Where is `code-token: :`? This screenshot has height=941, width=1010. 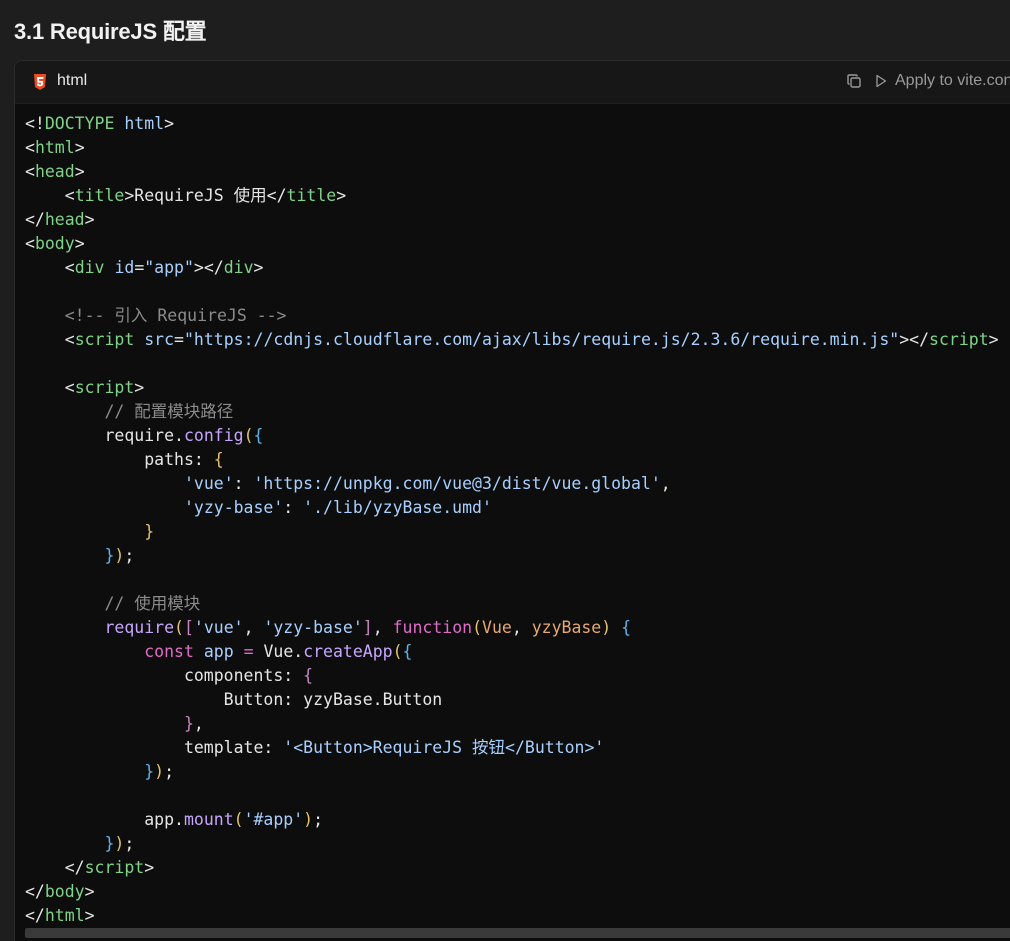
code-token: : is located at coordinates (293, 507).